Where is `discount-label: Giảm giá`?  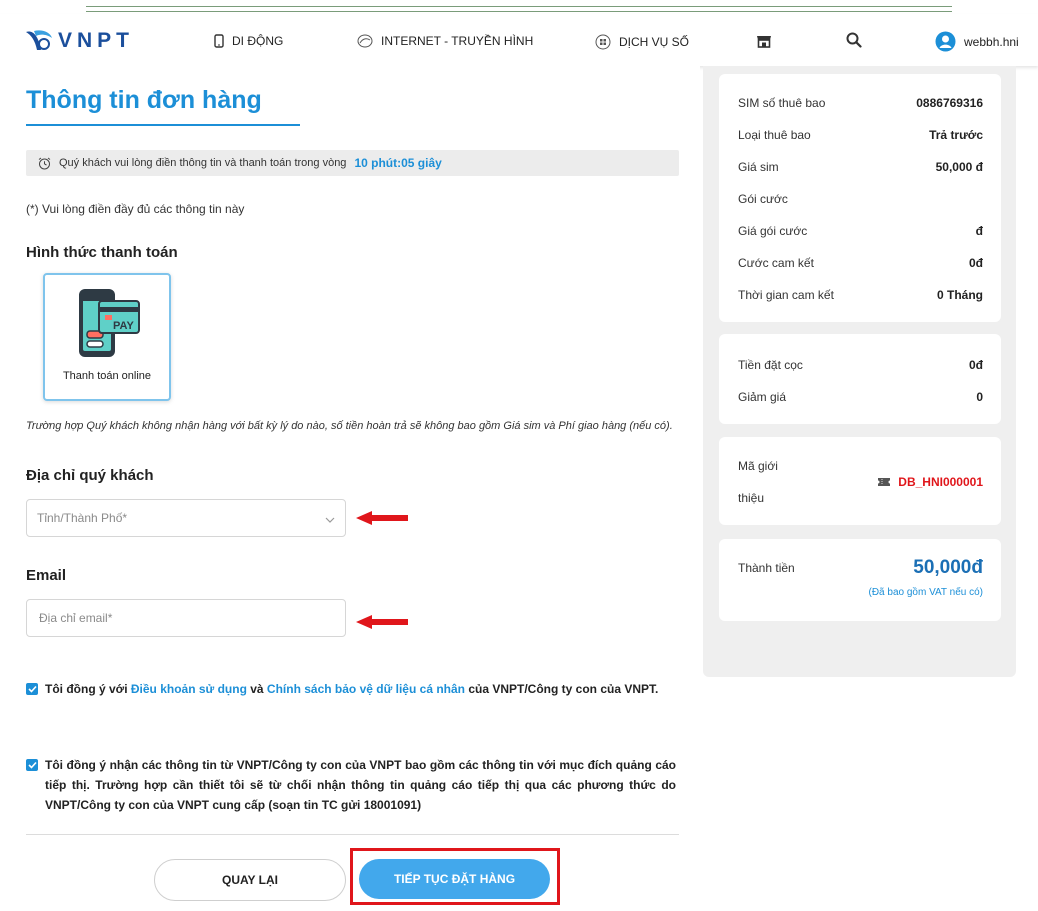
discount-label: Giảm giá is located at coordinates (762, 397).